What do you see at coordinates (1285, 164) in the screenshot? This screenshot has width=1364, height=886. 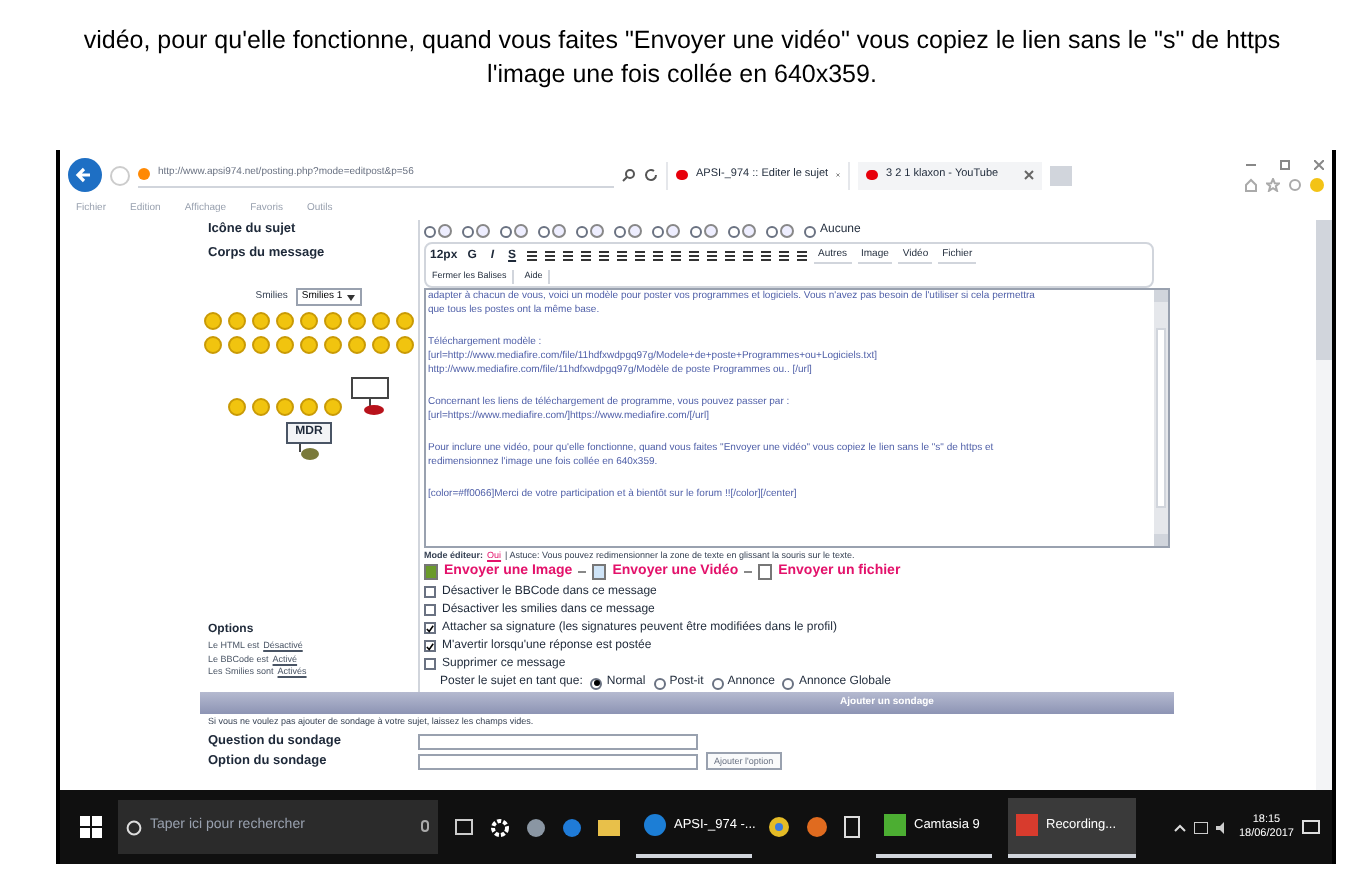 I see `maximize-icon` at bounding box center [1285, 164].